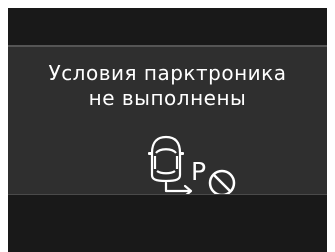 This screenshot has width=335, height=252. Describe the element at coordinates (167, 194) in the screenshot. I see `bottom-divider` at that location.